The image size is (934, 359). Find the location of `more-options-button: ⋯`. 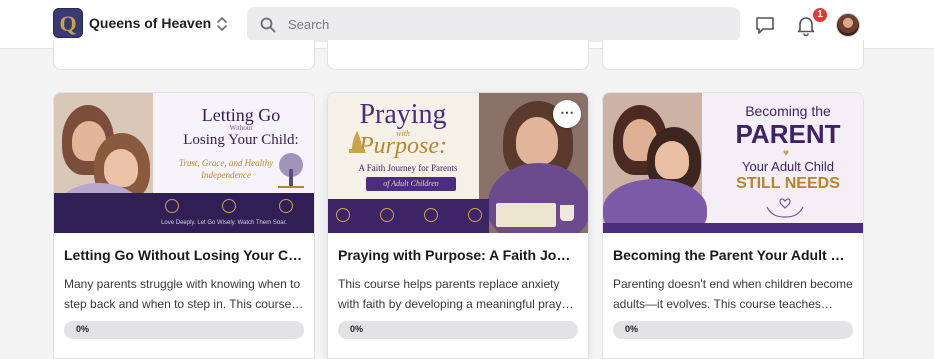

more-options-button: ⋯ is located at coordinates (567, 114).